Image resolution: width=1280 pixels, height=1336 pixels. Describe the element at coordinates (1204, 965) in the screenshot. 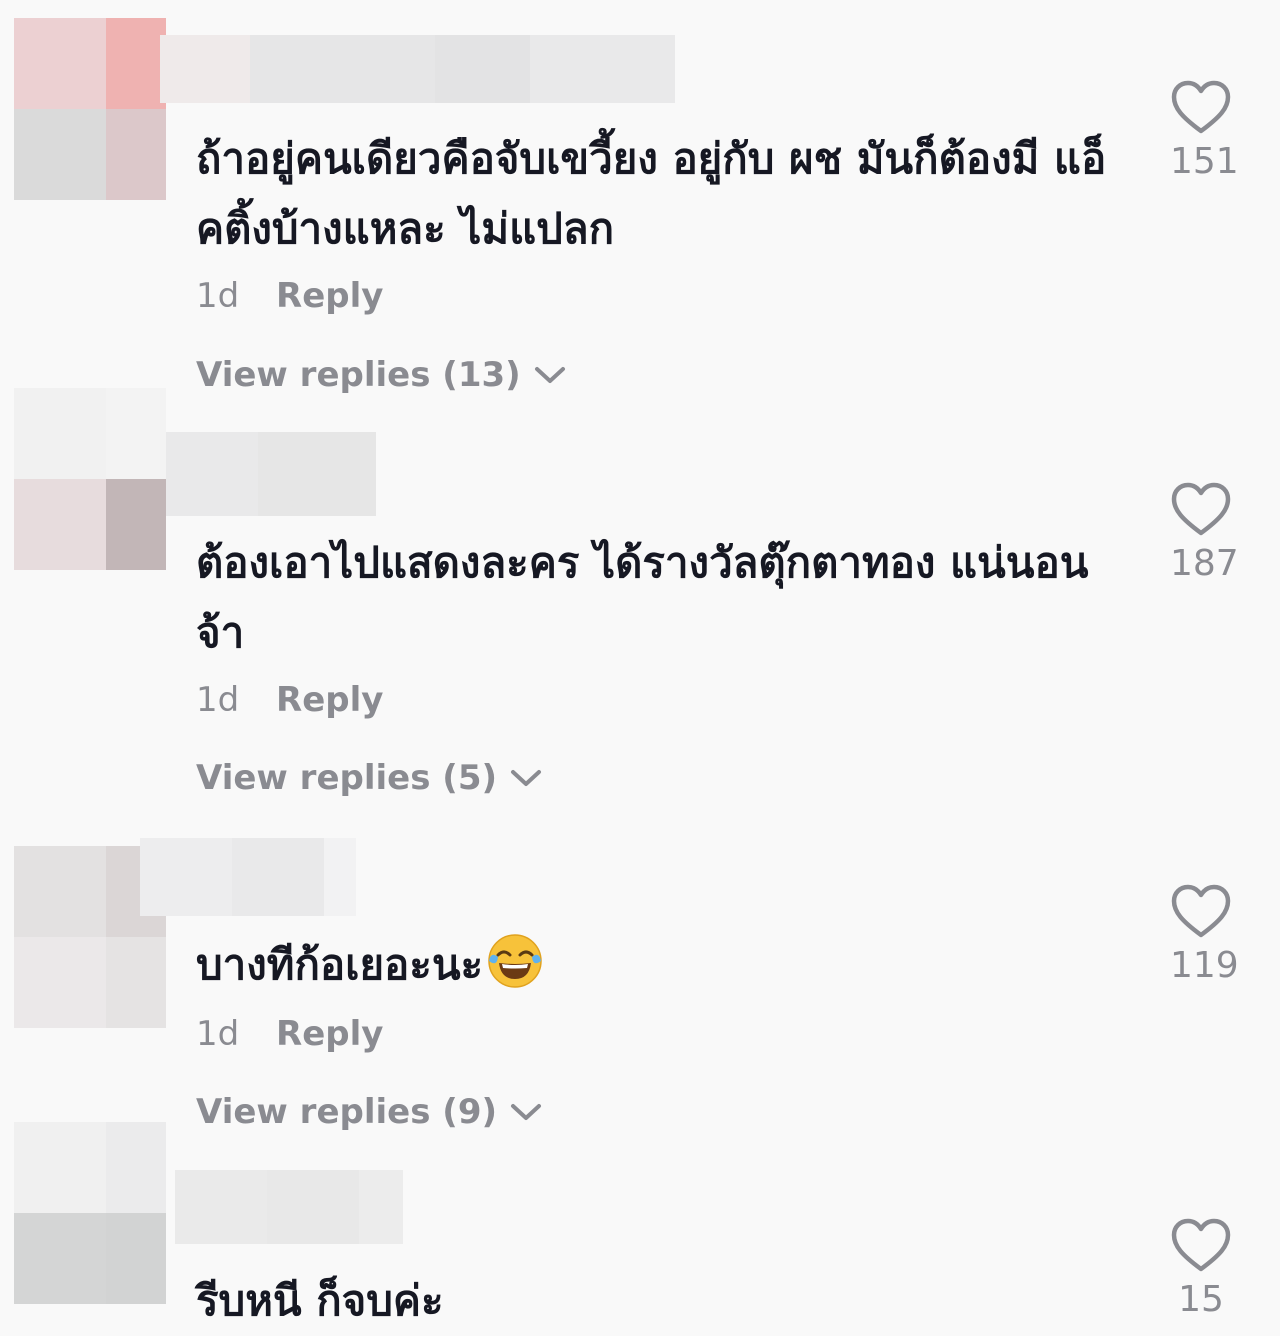

I see `like-count: 119` at that location.